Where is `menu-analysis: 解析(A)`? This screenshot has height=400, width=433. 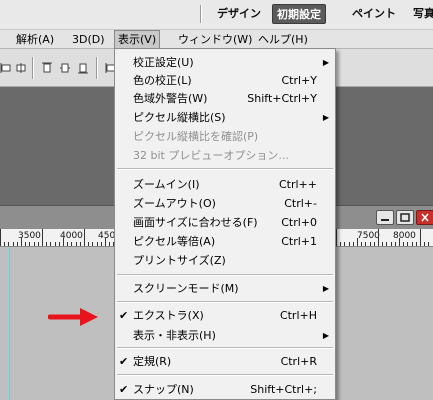 menu-analysis: 解析(A) is located at coordinates (35, 39).